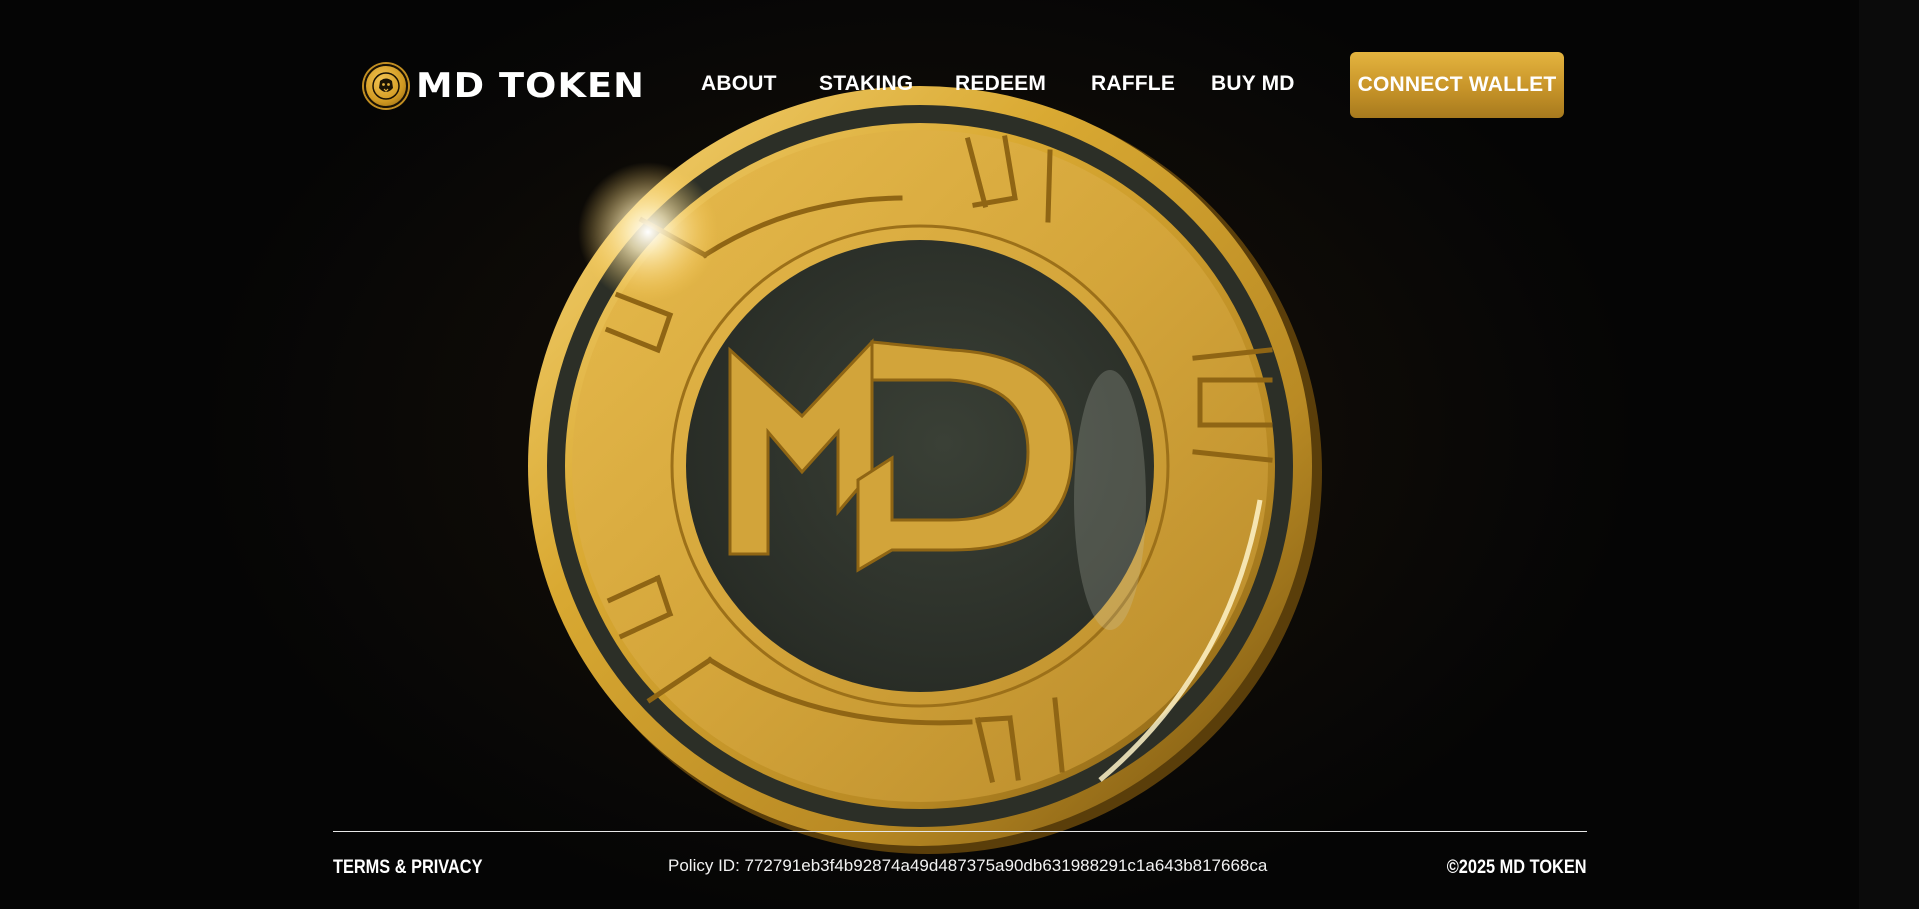  I want to click on nav-item-raffle: RAFFLE, so click(1133, 84).